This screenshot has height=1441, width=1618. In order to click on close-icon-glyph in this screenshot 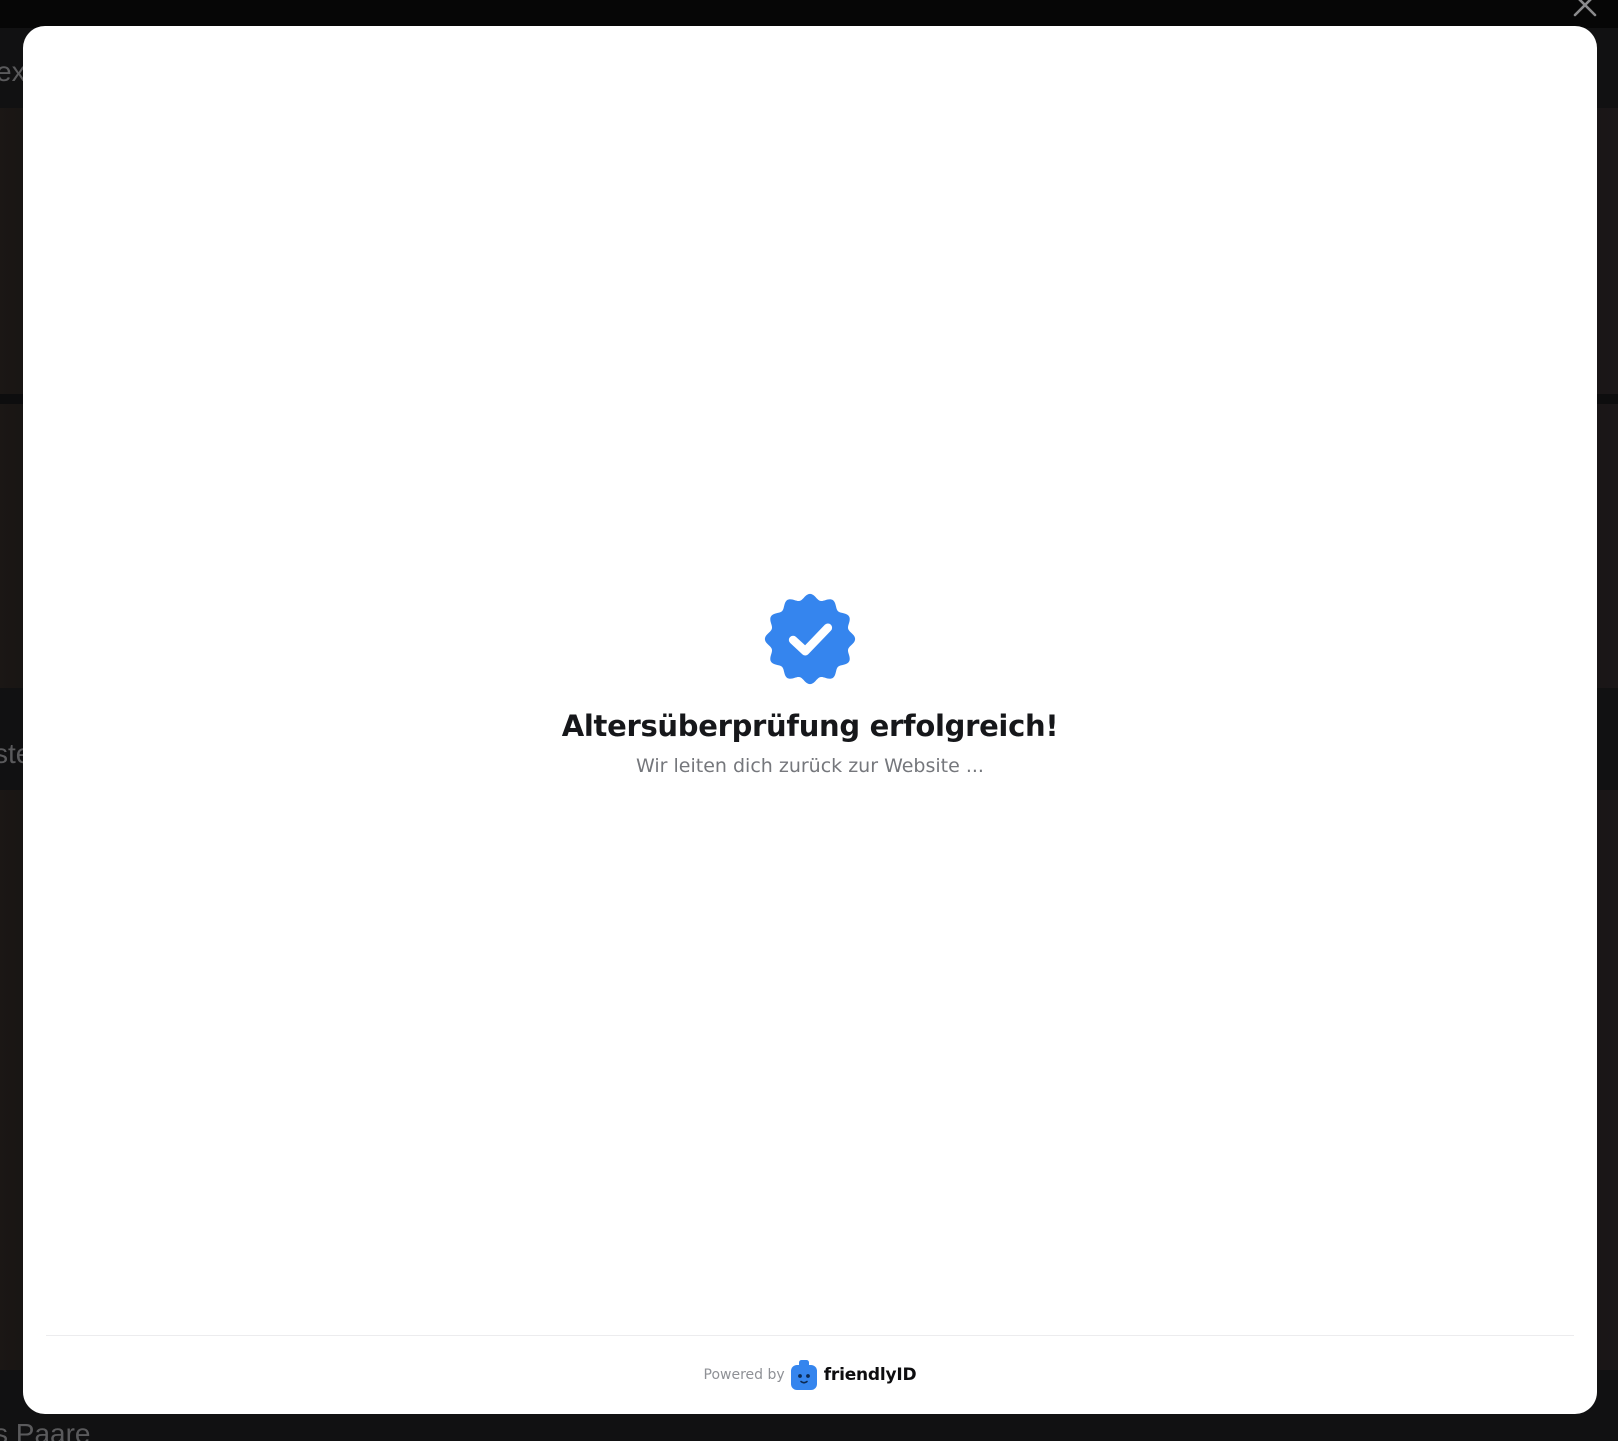, I will do `click(1585, 8)`.